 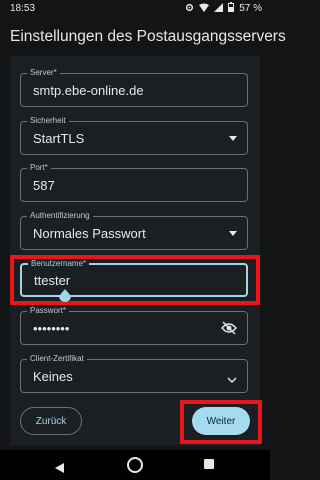 What do you see at coordinates (60, 216) in the screenshot?
I see `authentication-label: Authentifizierung` at bounding box center [60, 216].